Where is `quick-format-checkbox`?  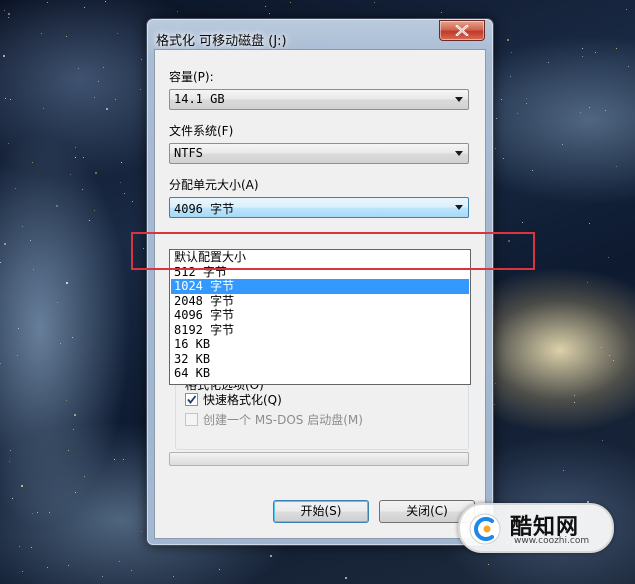 quick-format-checkbox is located at coordinates (191, 399).